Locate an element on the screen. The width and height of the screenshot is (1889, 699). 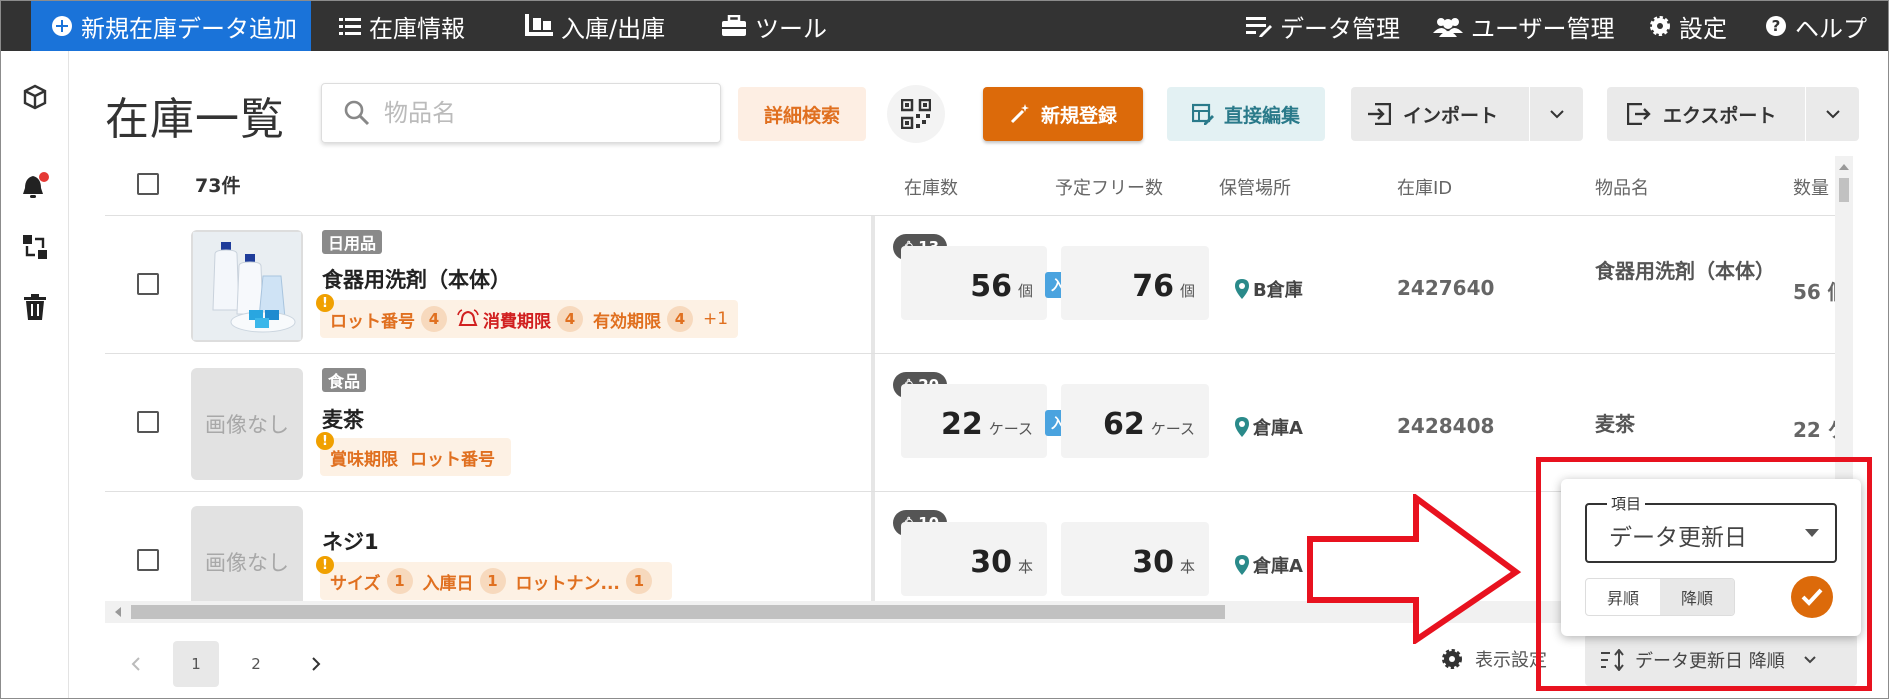
stock-count: 30 is located at coordinates (991, 562).